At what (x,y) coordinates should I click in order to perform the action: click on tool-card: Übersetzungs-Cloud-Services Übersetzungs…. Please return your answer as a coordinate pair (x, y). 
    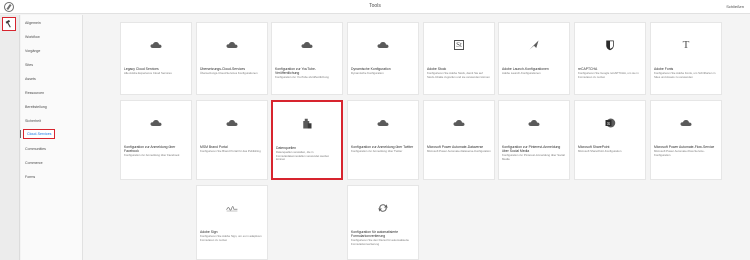
    Looking at the image, I should click on (232, 58).